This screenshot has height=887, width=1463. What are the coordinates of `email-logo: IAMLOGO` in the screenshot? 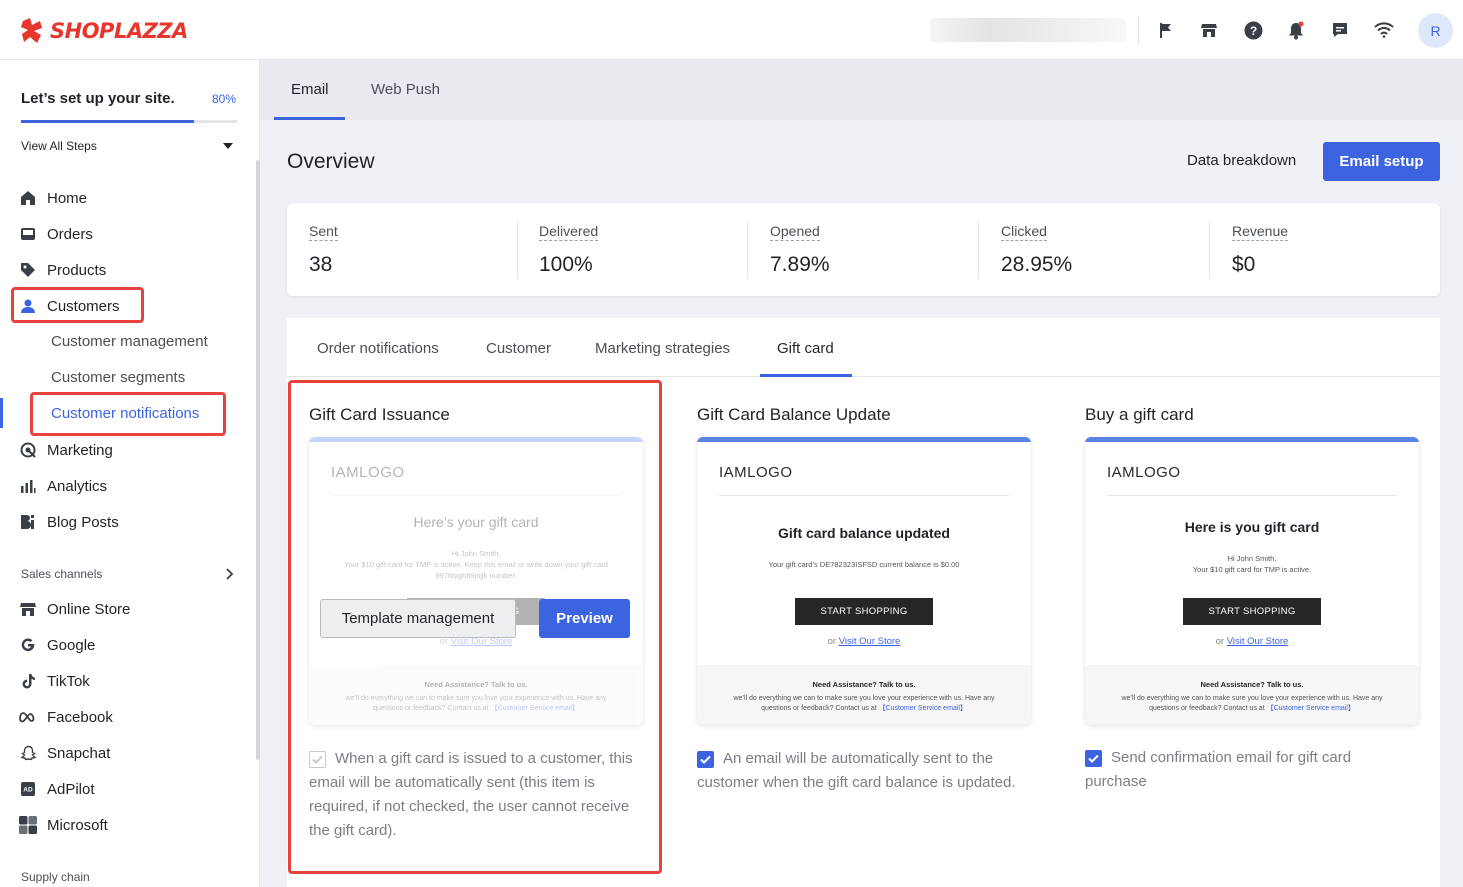 It's located at (756, 472).